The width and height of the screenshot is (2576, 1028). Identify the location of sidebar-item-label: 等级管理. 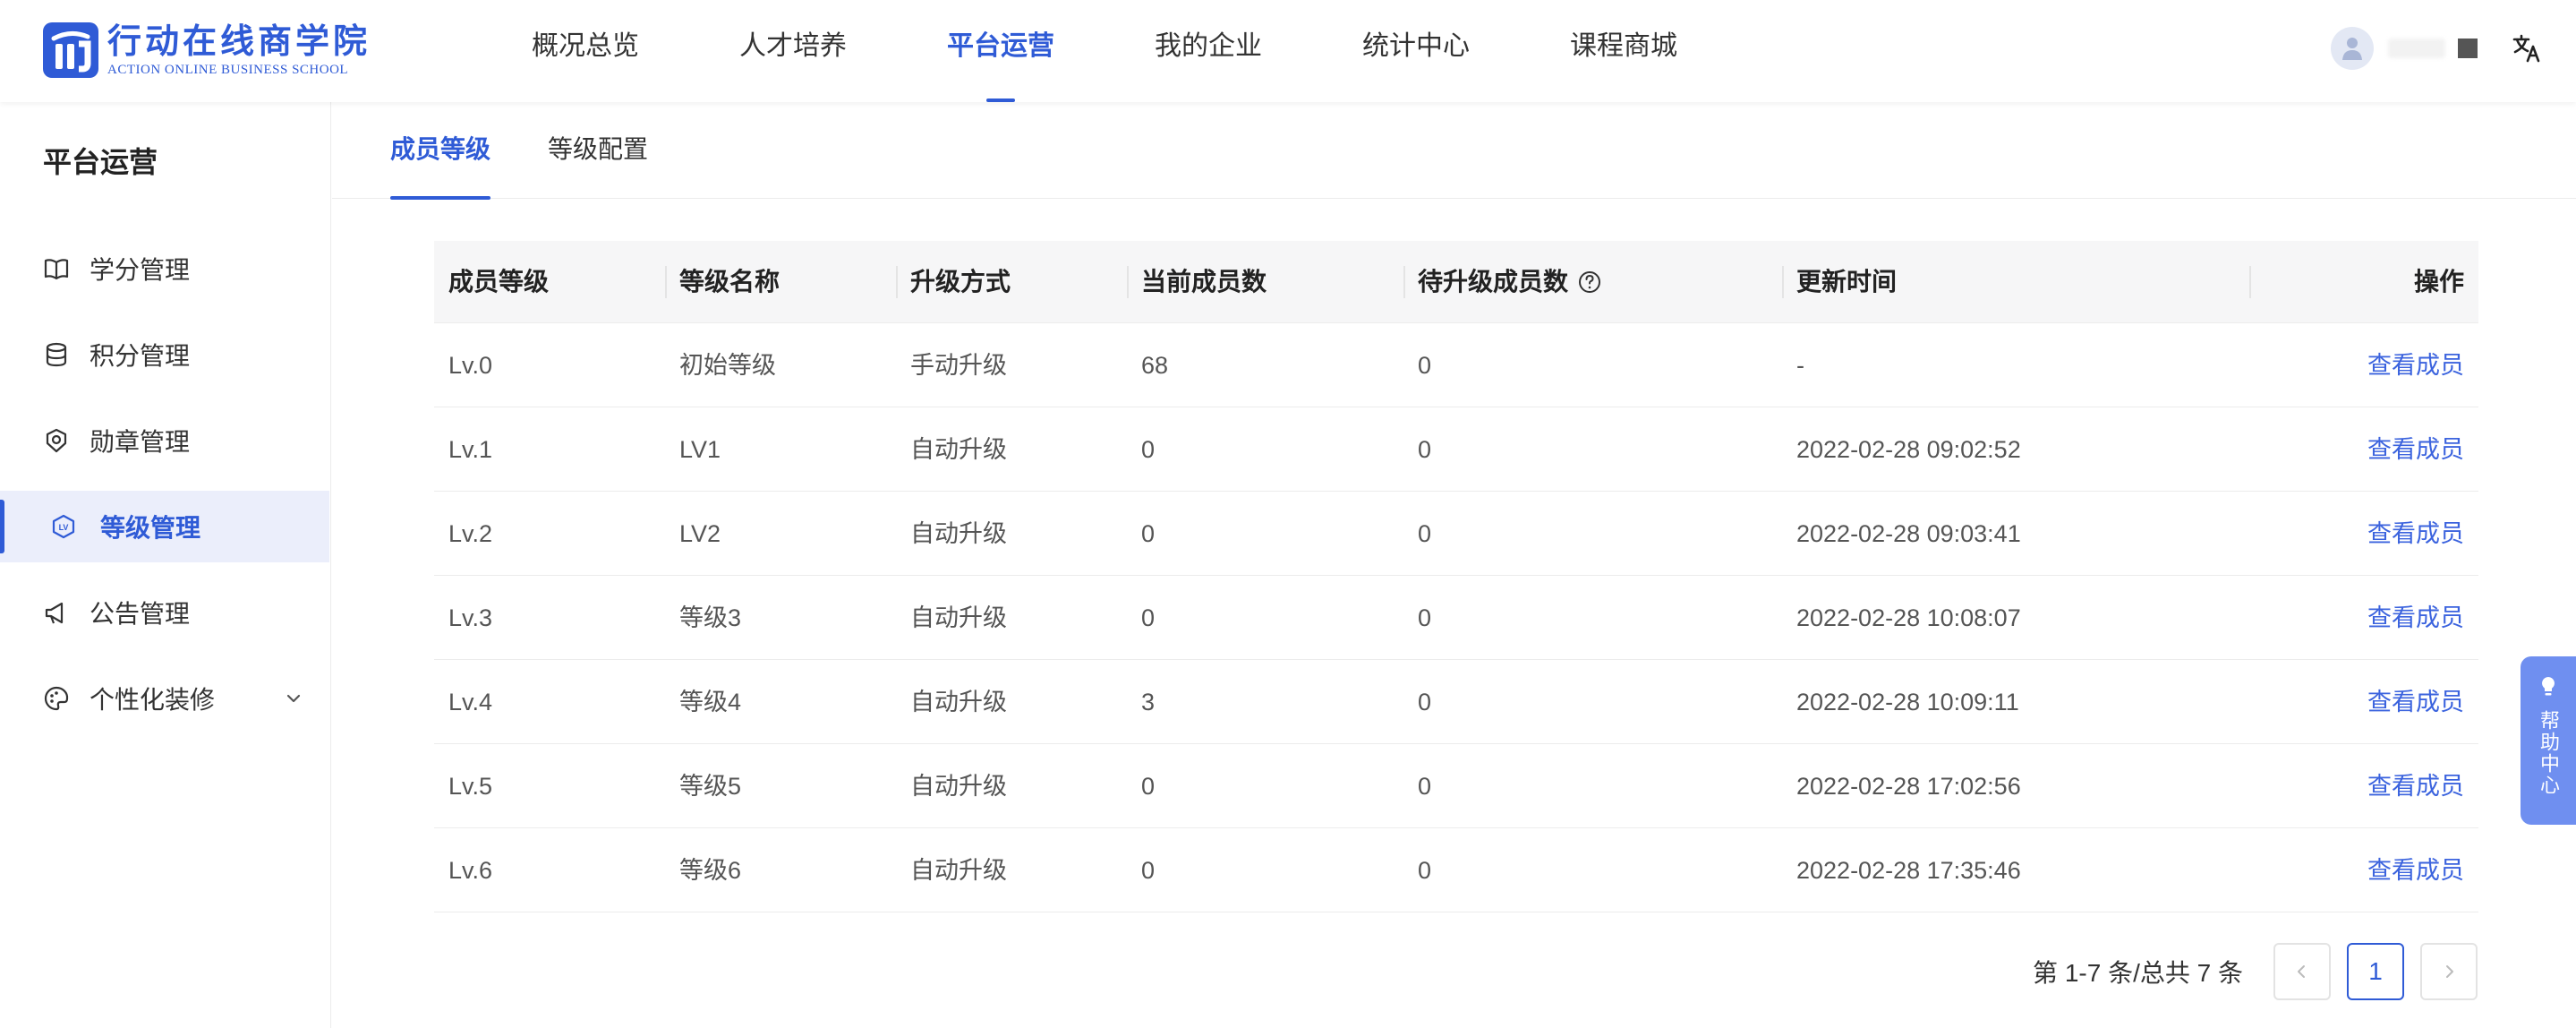
(150, 528).